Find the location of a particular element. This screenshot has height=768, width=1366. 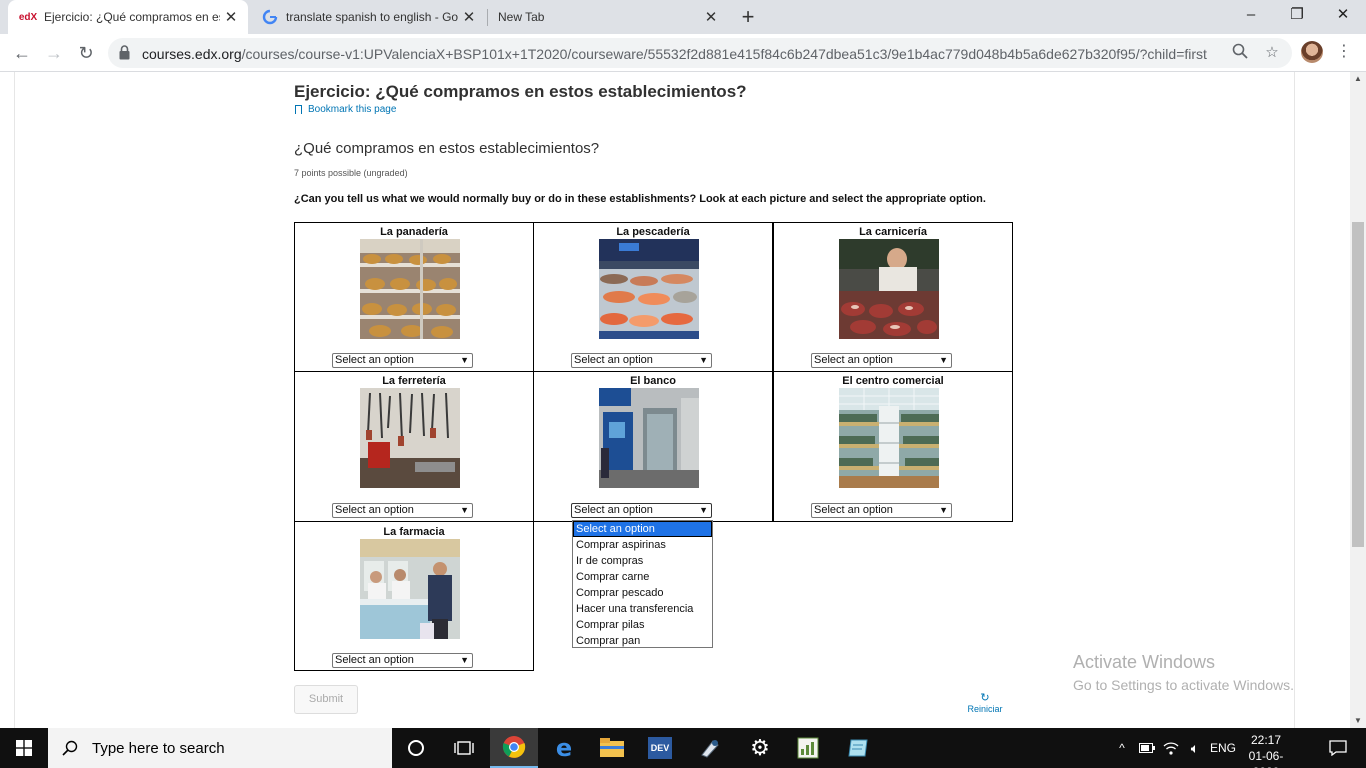

tab-google-translate: translate spanish to english - Goo ✕ is located at coordinates (368, 17).